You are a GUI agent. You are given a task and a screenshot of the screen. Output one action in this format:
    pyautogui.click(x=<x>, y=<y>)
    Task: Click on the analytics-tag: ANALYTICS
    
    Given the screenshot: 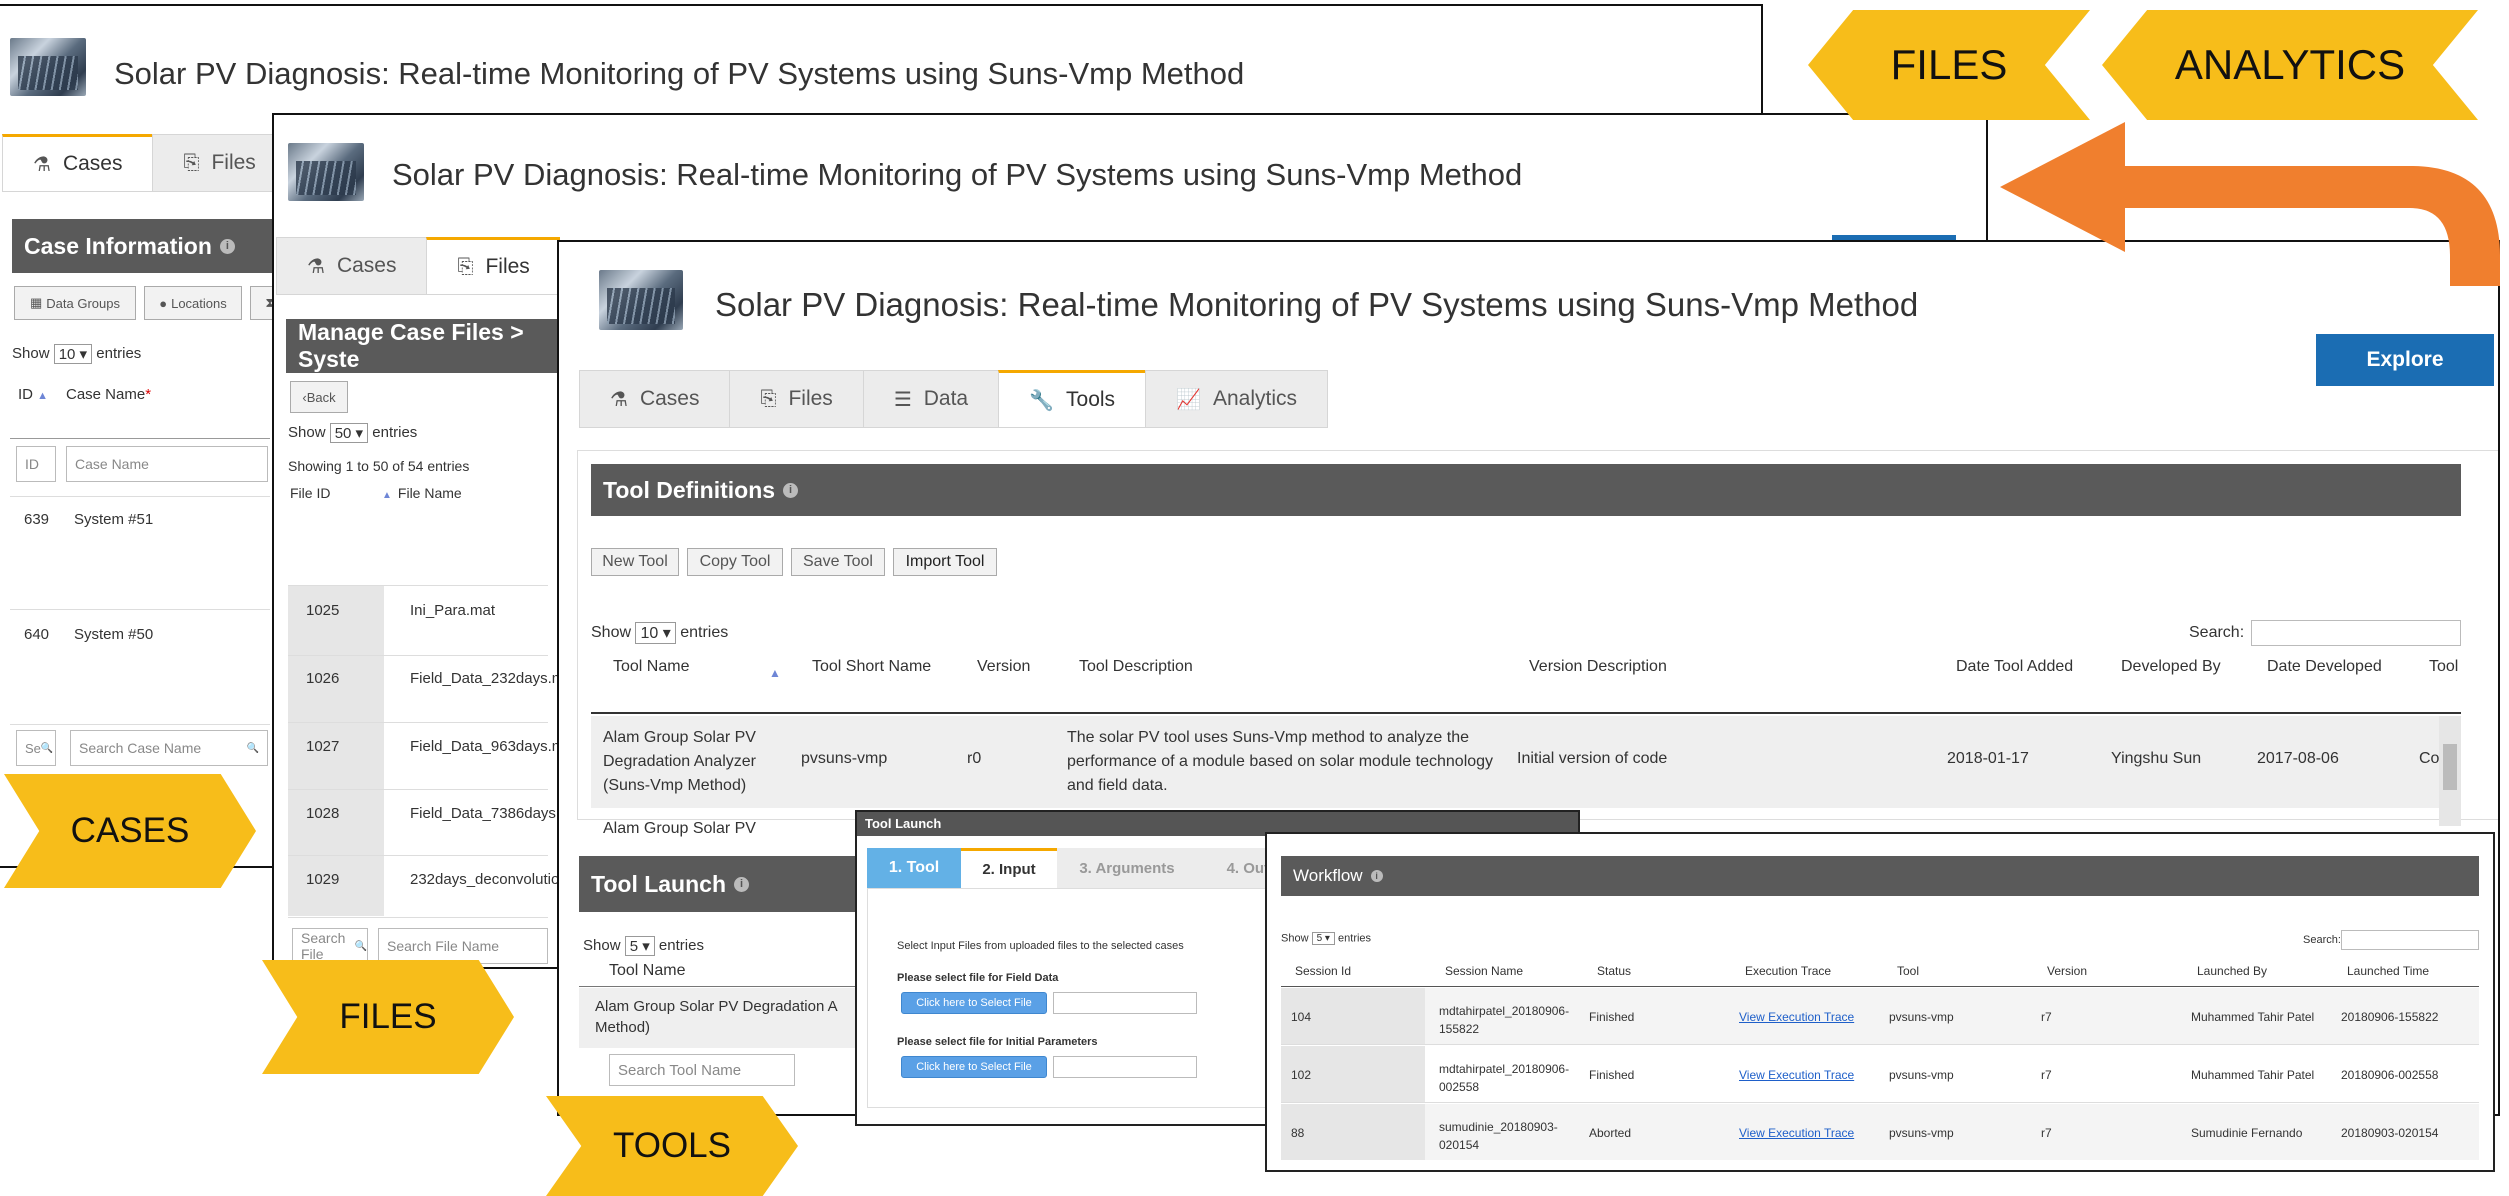 What is the action you would take?
    pyautogui.click(x=2290, y=65)
    